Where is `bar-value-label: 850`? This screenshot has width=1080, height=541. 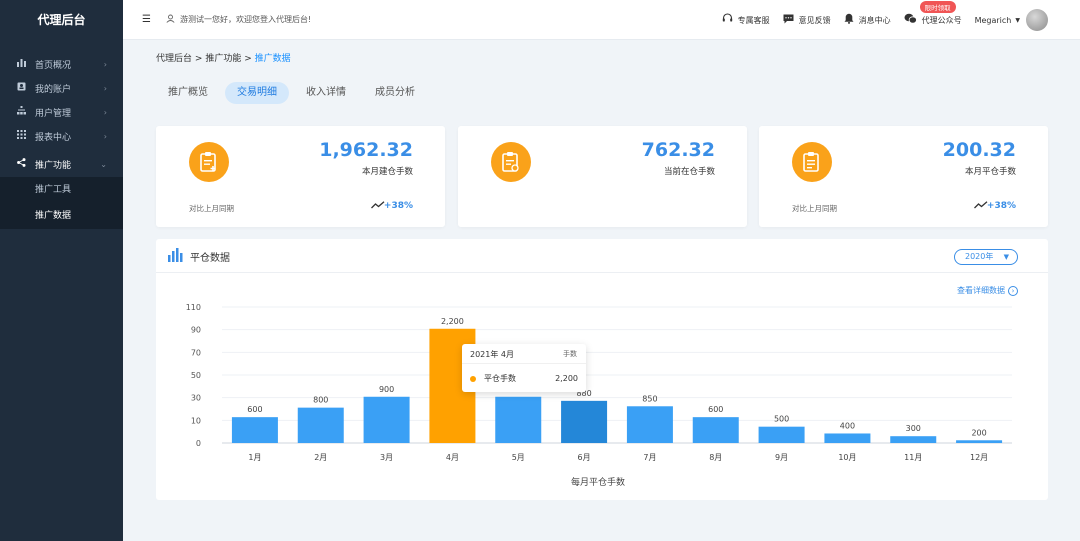 bar-value-label: 850 is located at coordinates (649, 398).